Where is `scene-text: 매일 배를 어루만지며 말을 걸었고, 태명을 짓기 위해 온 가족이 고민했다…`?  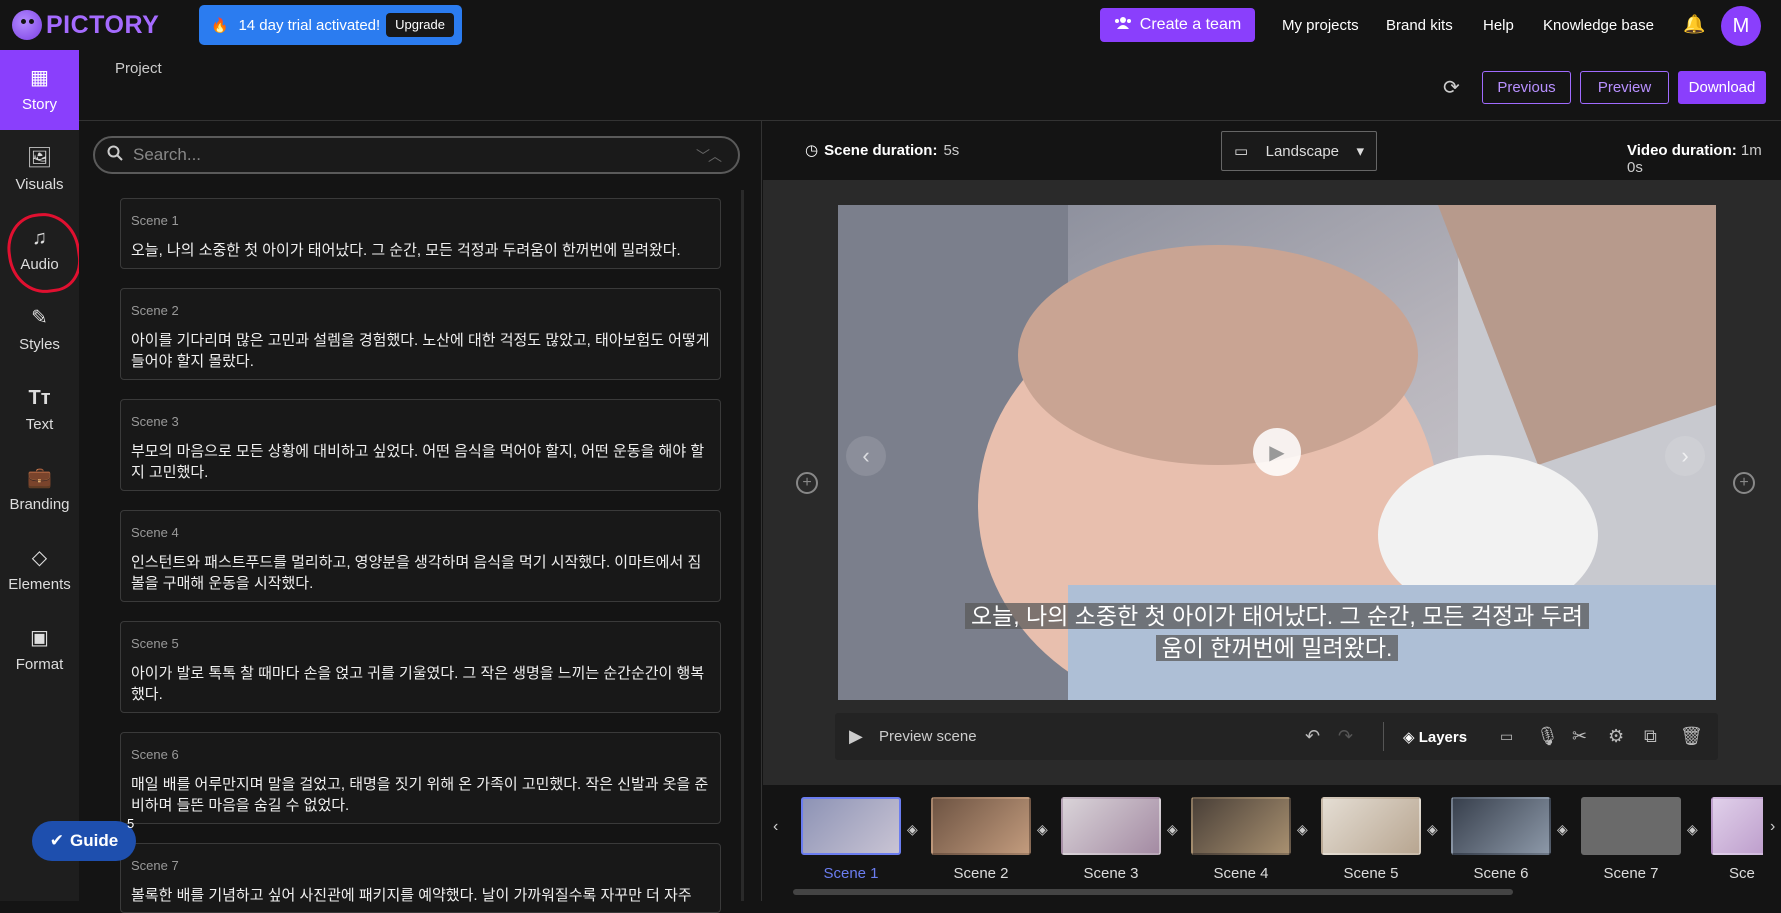 scene-text: 매일 배를 어루만지며 말을 걸었고, 태명을 짓기 위해 온 가족이 고민했다… is located at coordinates (420, 795).